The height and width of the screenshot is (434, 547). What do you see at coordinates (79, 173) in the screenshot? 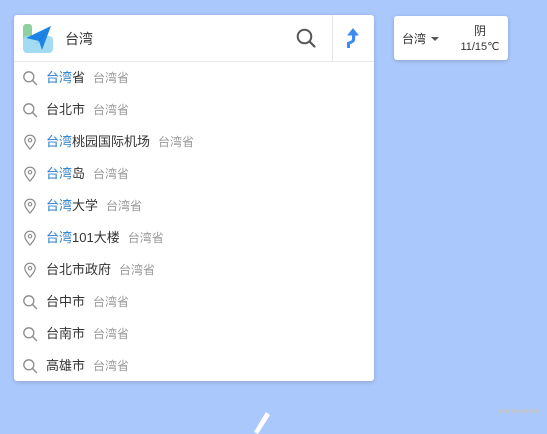
I see `suggestion-name: 岛` at bounding box center [79, 173].